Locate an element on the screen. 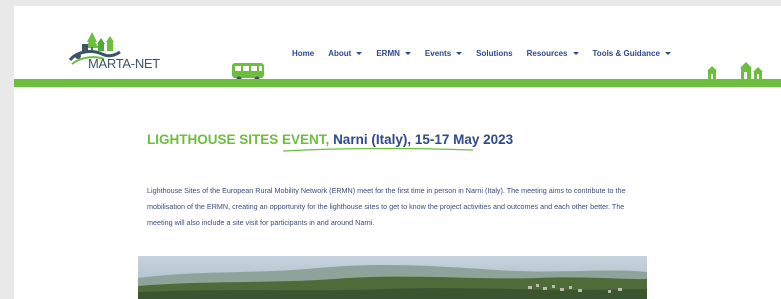  houses-icon is located at coordinates (735, 70).